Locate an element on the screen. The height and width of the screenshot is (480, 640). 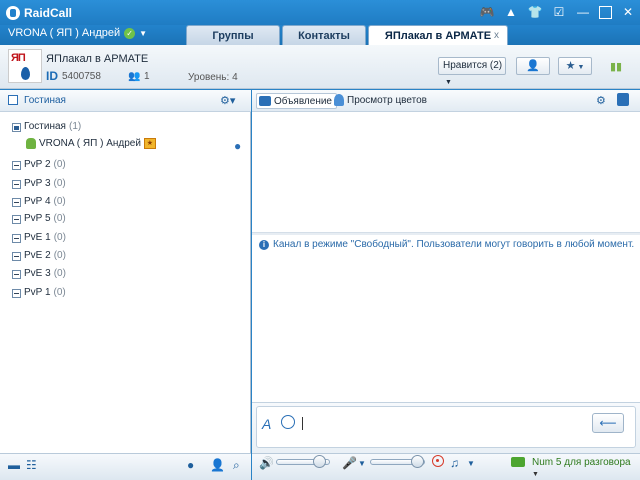
tree-item-pvp1: PvP 1 (0) is located at coordinates (39, 293).